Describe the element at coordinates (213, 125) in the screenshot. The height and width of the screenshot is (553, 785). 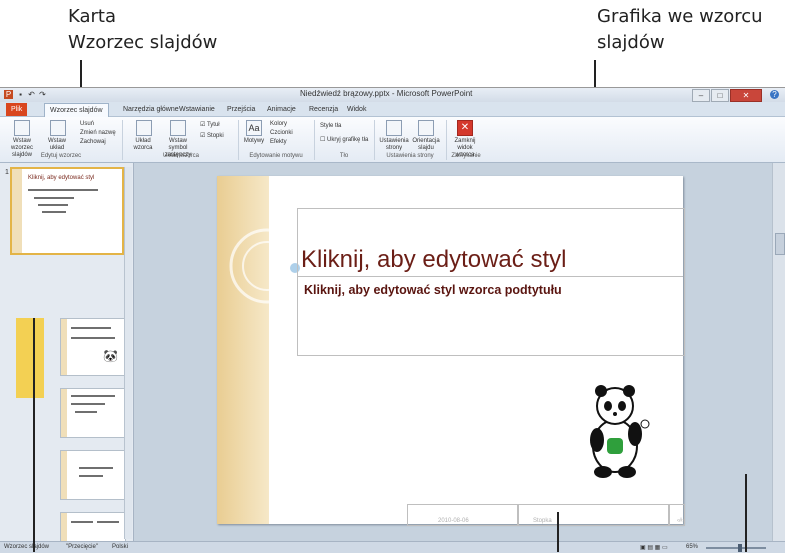
I see `title-checkbox-label: Tytuł` at that location.